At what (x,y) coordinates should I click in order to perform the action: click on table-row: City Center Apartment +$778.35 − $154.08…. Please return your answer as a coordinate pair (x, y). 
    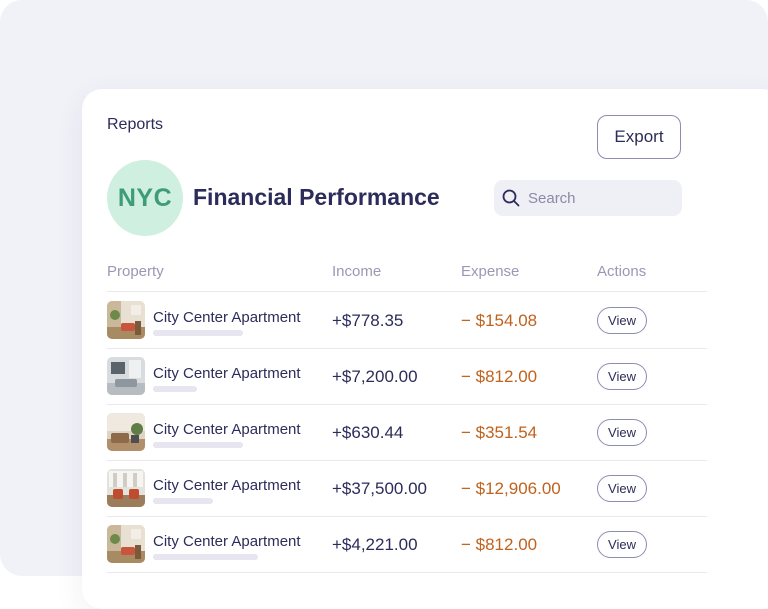
    Looking at the image, I should click on (407, 320).